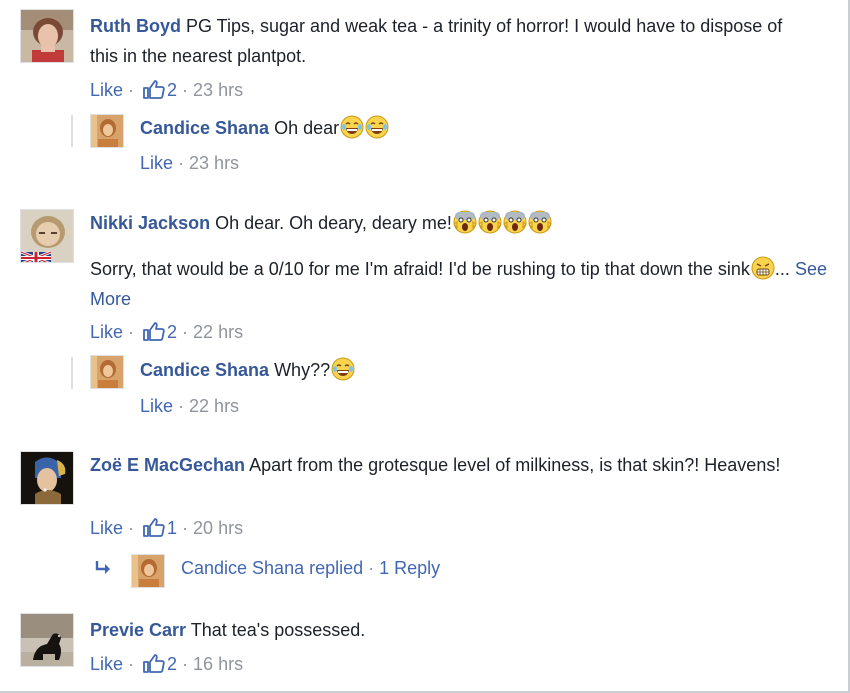 The width and height of the screenshot is (850, 693). I want to click on avatar-zoe-macgechan, so click(47, 478).